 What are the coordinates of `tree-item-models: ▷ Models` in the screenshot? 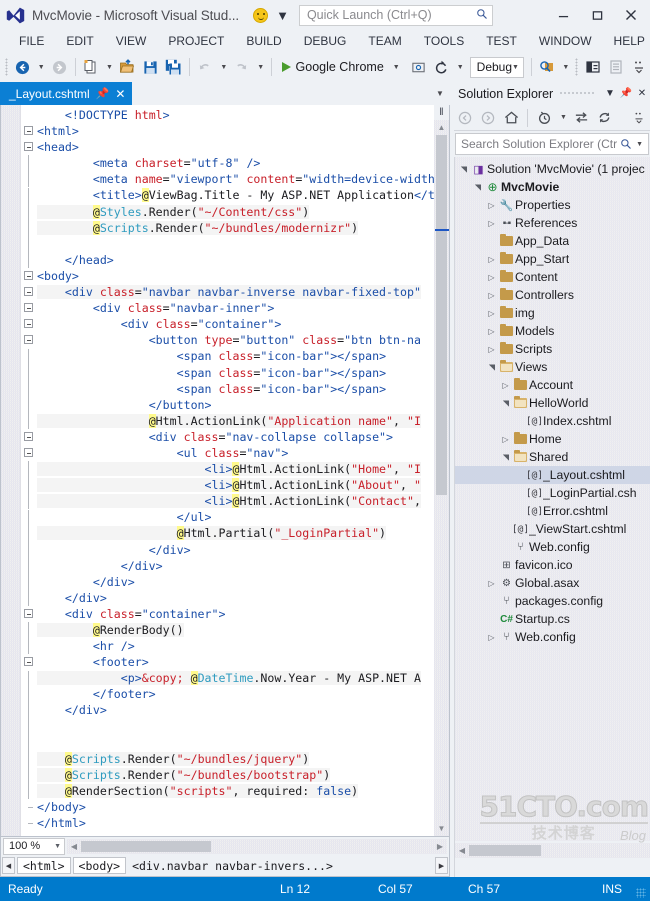 It's located at (552, 331).